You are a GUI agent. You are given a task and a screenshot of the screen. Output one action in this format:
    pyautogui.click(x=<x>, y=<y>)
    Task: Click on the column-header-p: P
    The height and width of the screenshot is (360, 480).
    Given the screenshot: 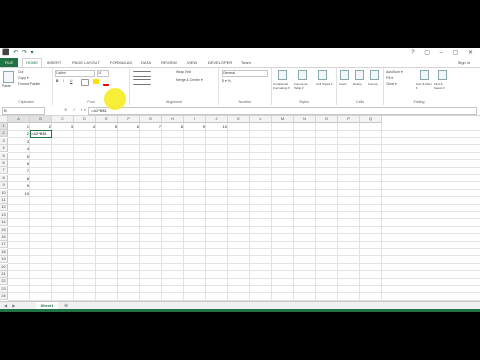 What is the action you would take?
    pyautogui.click(x=349, y=119)
    